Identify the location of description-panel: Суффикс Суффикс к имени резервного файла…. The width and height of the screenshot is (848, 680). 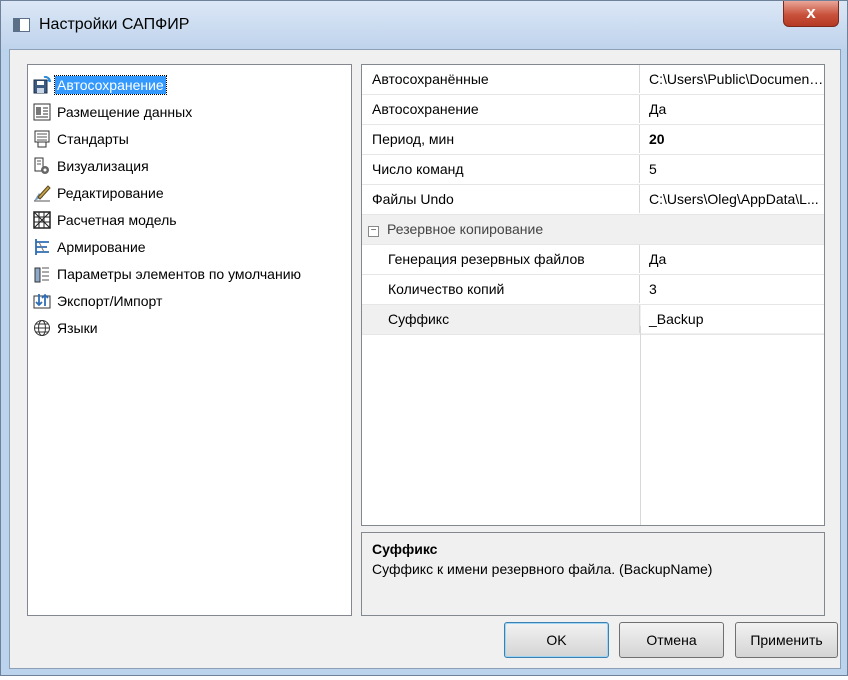
(593, 574).